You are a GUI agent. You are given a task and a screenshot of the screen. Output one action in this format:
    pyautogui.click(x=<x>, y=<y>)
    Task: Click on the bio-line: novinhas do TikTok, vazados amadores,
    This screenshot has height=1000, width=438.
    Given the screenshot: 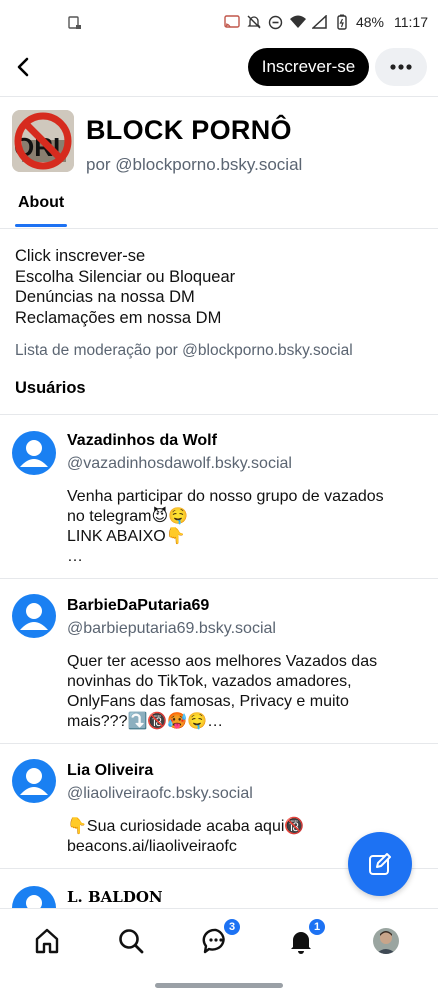 What is the action you would take?
    pyautogui.click(x=209, y=681)
    